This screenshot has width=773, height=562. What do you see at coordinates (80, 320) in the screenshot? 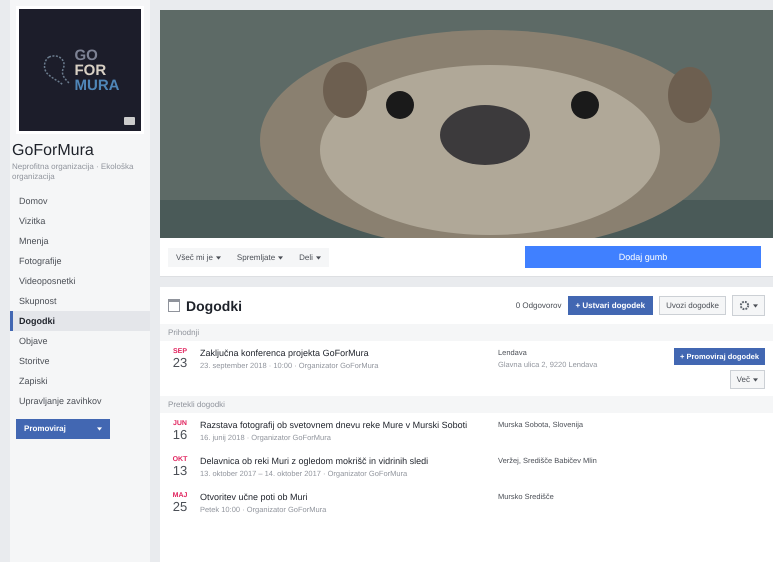
I see `sidebar-item: Dogodki` at bounding box center [80, 320].